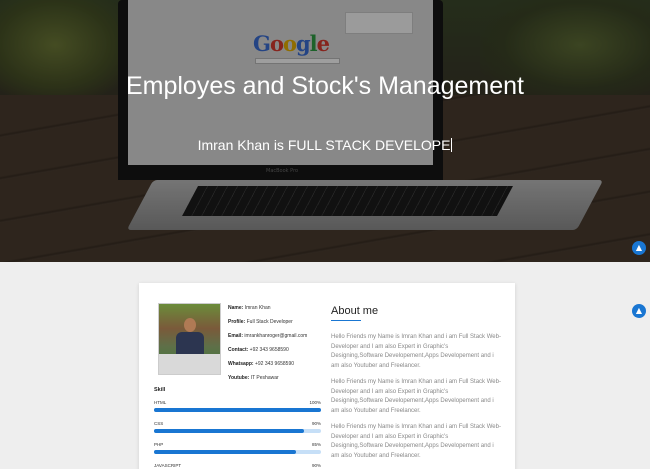 This screenshot has height=469, width=650. Describe the element at coordinates (316, 444) in the screenshot. I see `skill-percent: 85%` at that location.